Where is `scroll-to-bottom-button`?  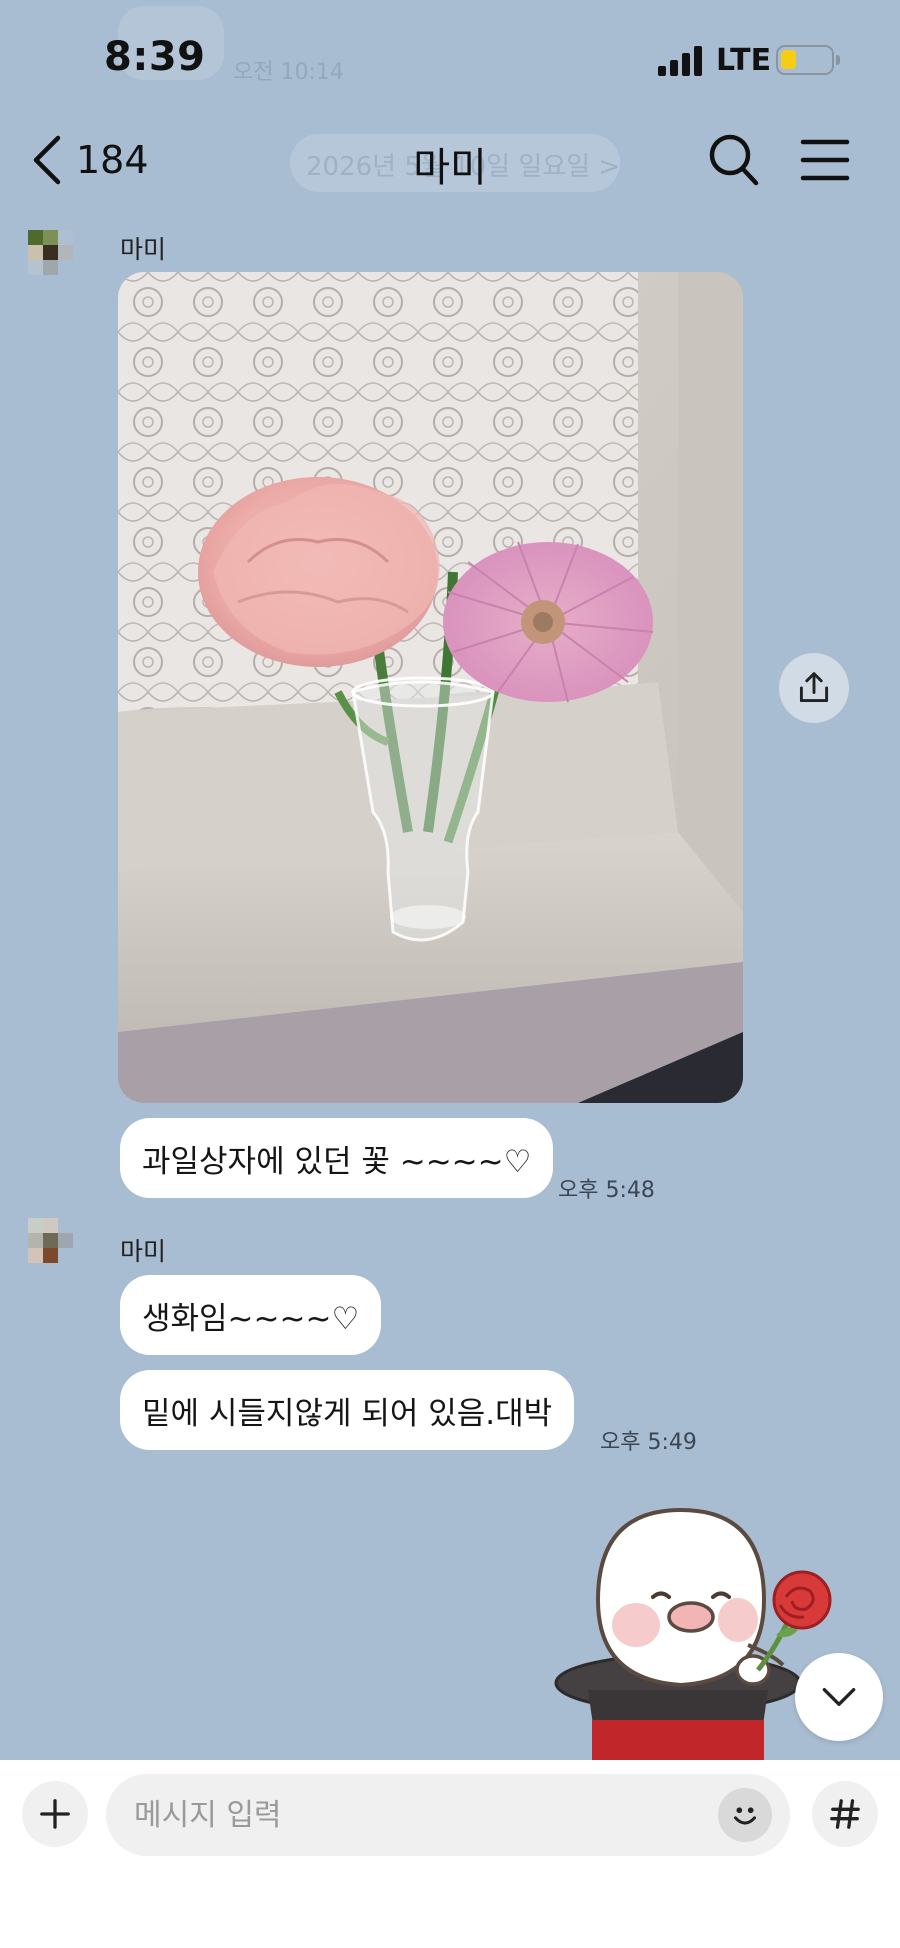 scroll-to-bottom-button is located at coordinates (839, 1697).